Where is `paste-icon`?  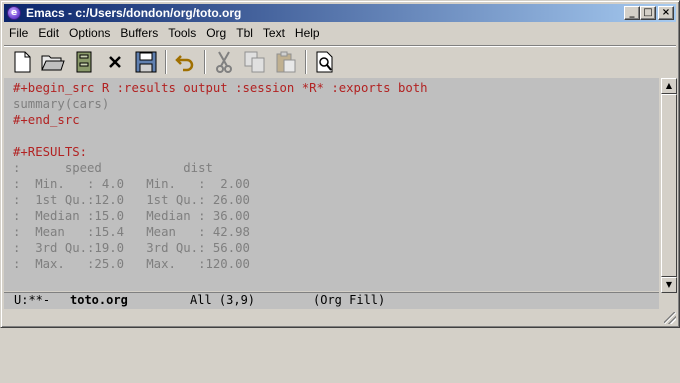 paste-icon is located at coordinates (286, 62).